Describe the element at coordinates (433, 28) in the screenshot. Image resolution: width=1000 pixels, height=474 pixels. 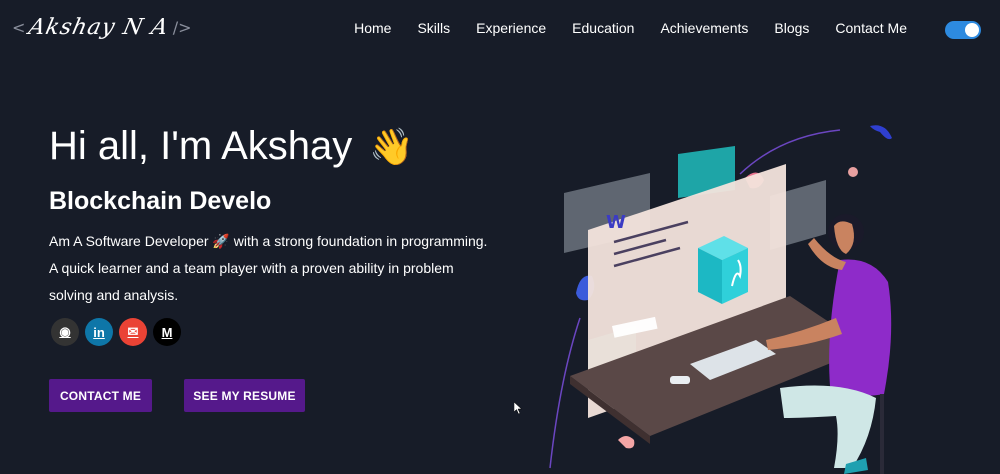
I see `nav-skills: Skills` at that location.